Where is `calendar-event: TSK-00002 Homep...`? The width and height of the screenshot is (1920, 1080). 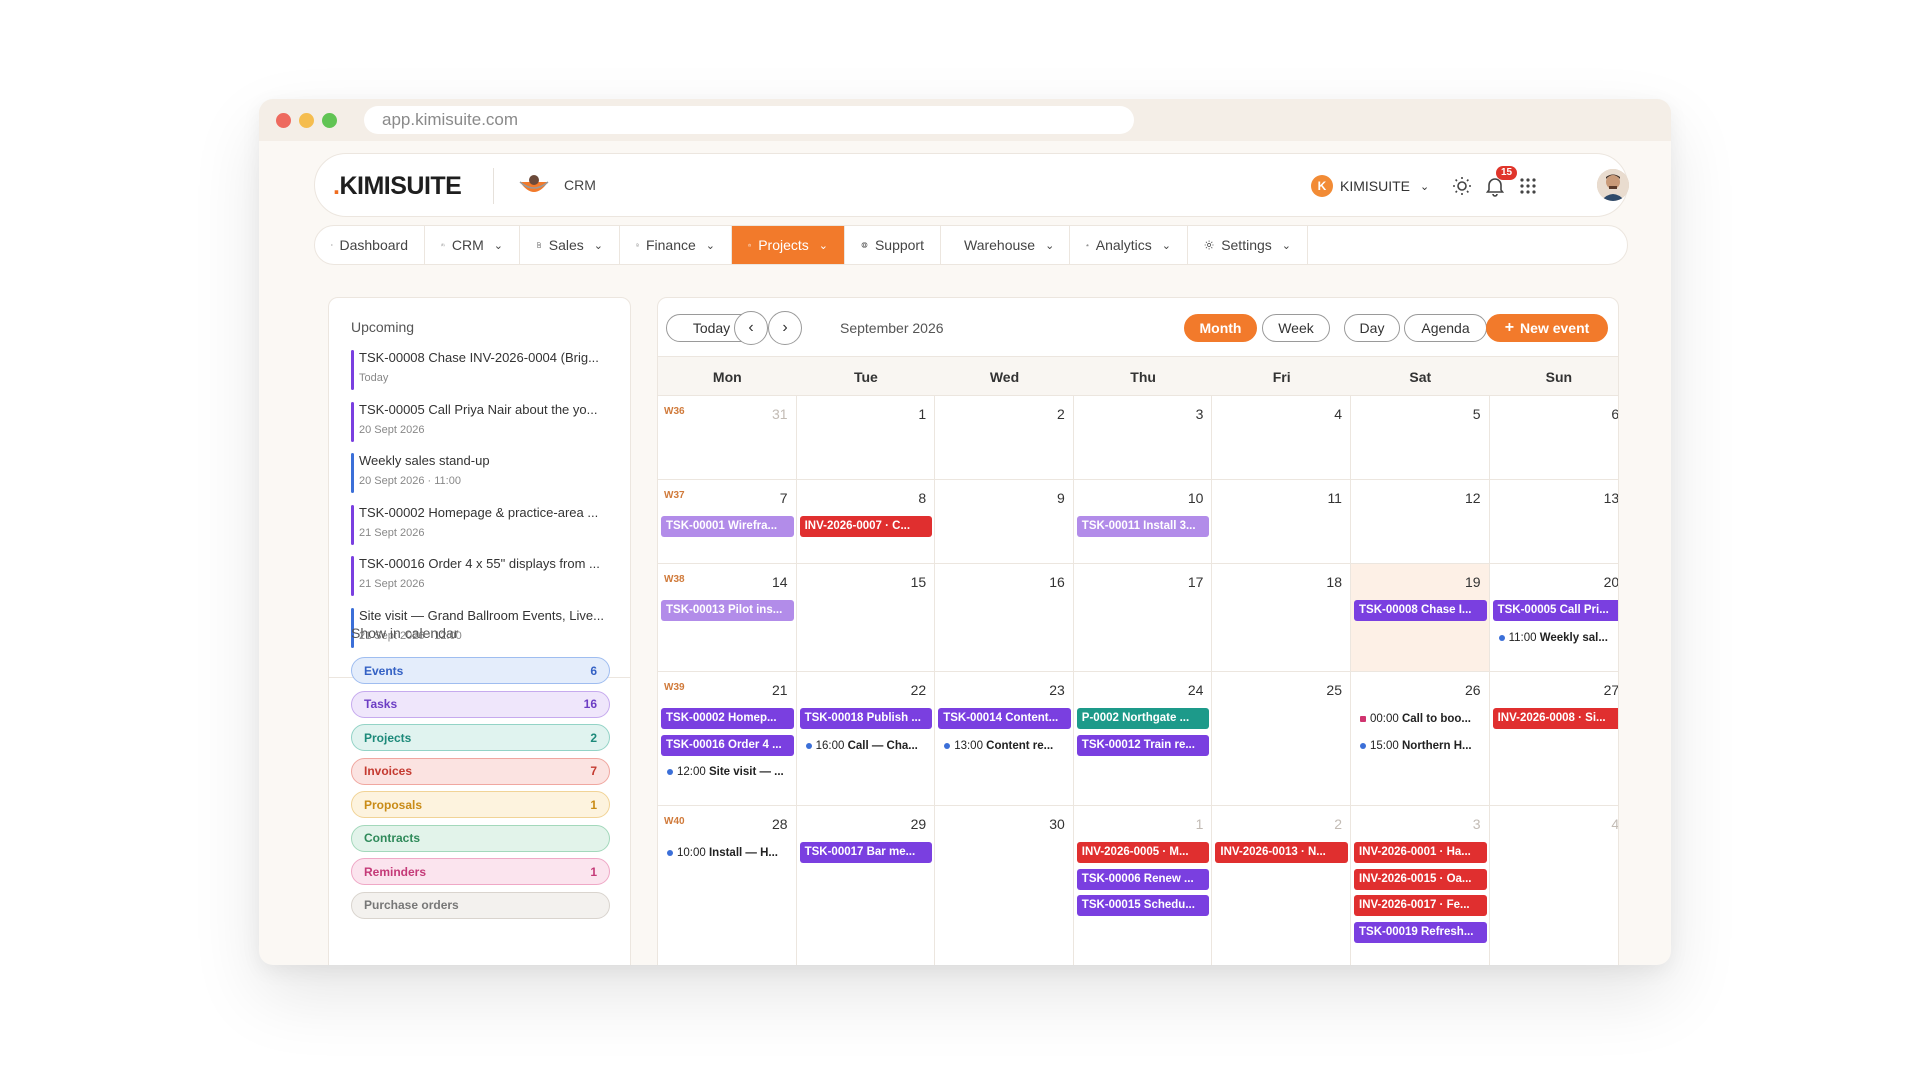
calendar-event: TSK-00002 Homep... is located at coordinates (727, 718).